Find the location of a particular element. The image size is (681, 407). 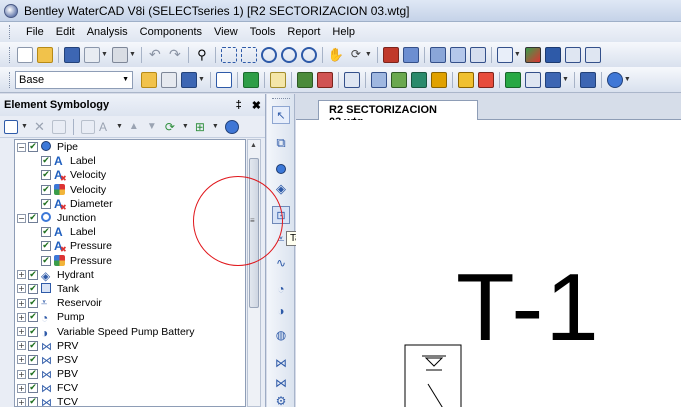

vspb-icon: ◑ is located at coordinates (281, 311).